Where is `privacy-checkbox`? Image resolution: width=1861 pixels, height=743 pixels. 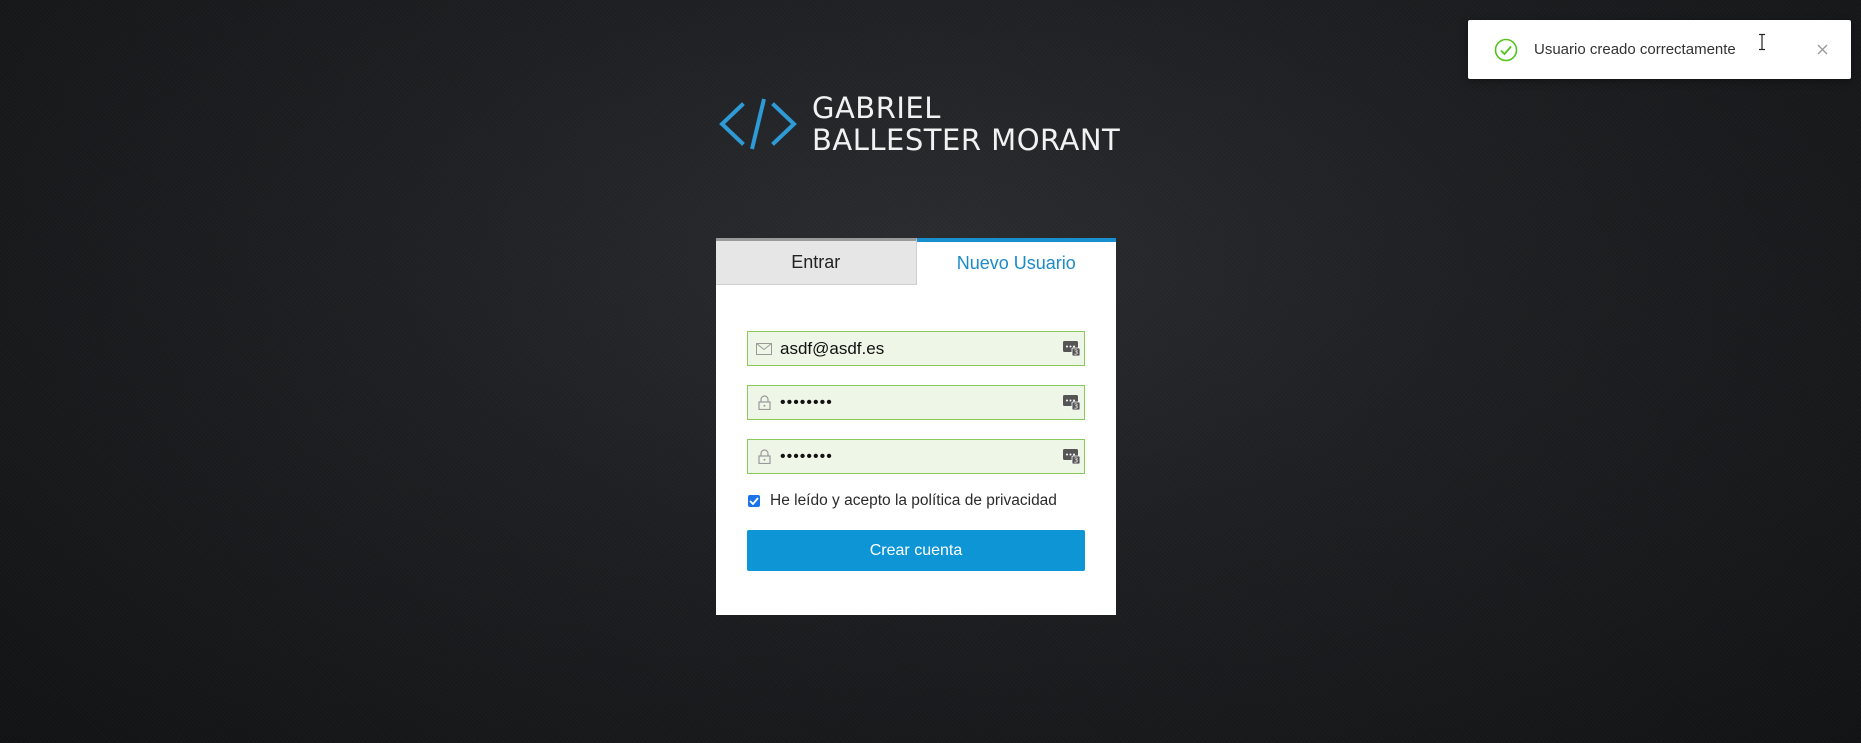 privacy-checkbox is located at coordinates (754, 501).